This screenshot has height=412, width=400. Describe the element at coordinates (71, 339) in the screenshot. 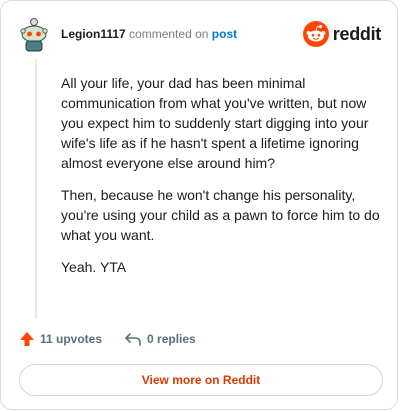

I see `upvotes-count: 11 upvotes` at that location.